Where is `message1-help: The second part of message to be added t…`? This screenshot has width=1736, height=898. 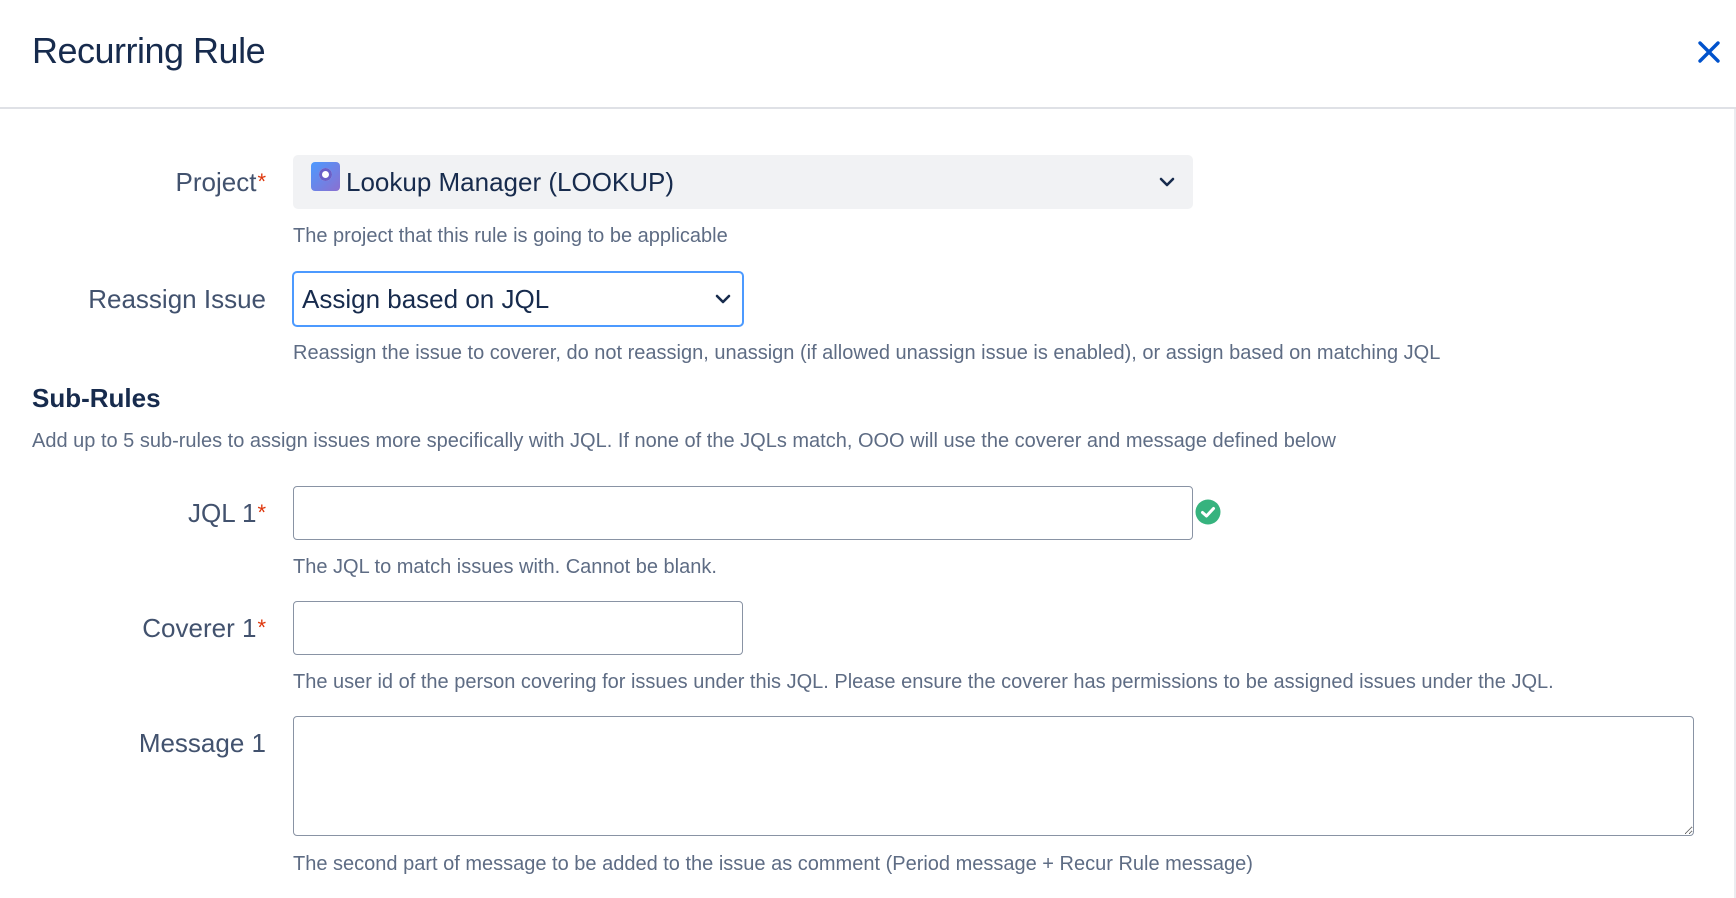
message1-help: The second part of message to be added t… is located at coordinates (773, 864).